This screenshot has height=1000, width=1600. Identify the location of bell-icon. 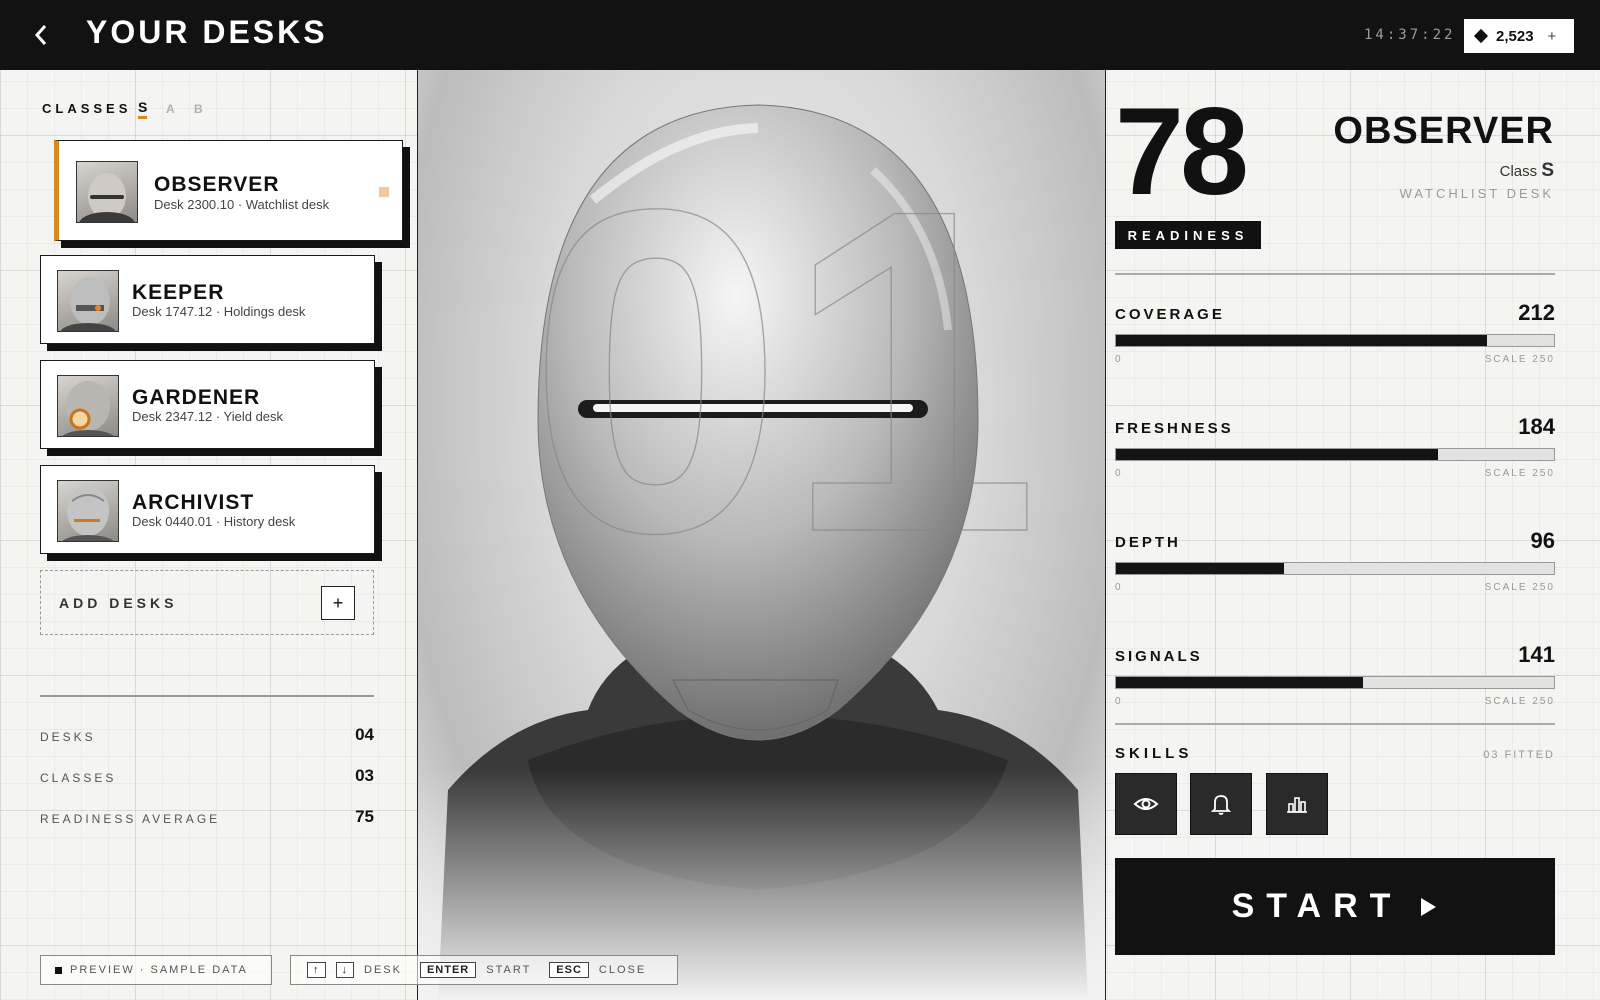
(1221, 805).